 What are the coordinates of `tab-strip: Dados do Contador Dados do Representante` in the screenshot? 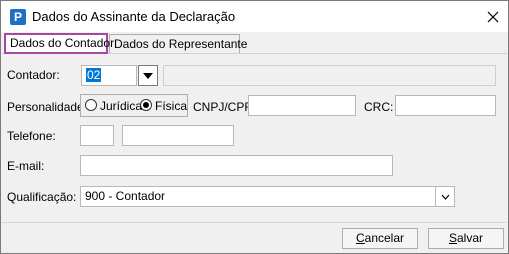 It's located at (254, 43).